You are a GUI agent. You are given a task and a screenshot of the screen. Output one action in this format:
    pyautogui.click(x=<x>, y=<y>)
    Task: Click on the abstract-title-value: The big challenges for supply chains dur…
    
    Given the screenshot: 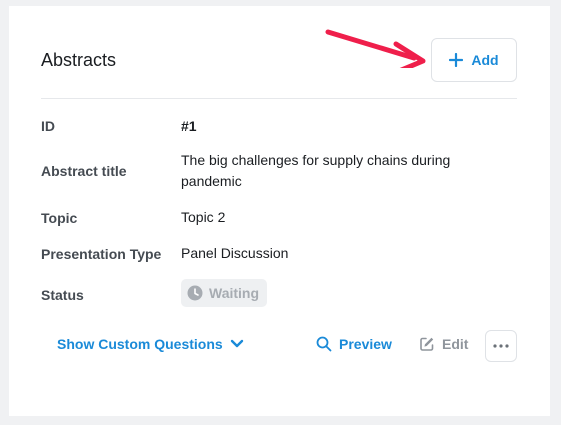 What is the action you would take?
    pyautogui.click(x=316, y=170)
    